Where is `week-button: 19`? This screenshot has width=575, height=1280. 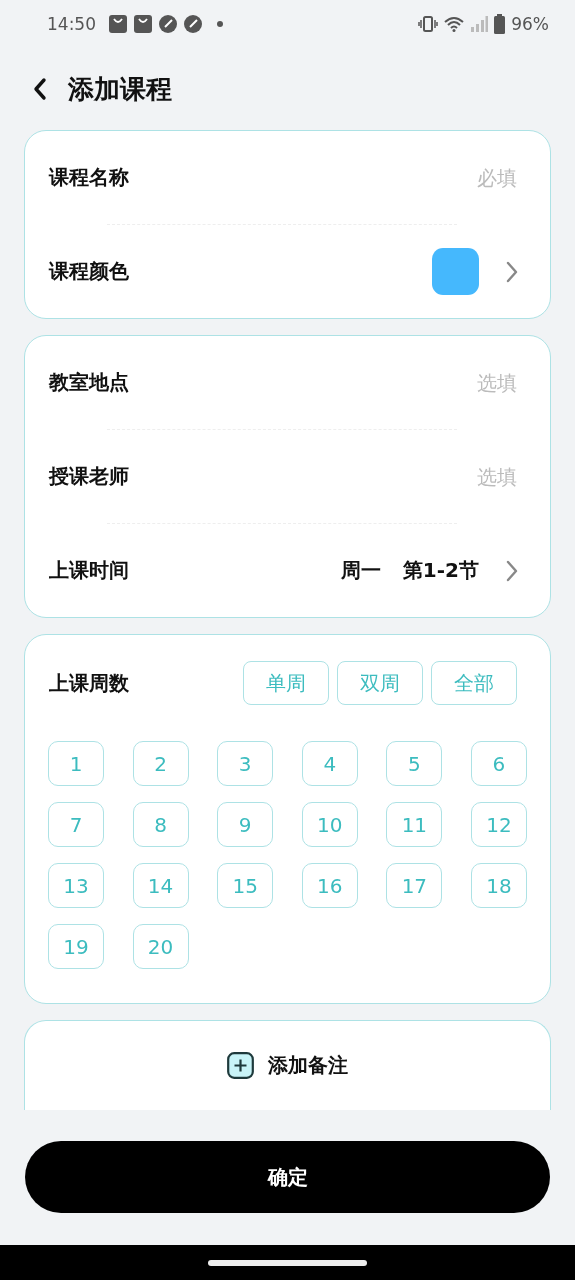 week-button: 19 is located at coordinates (76, 946).